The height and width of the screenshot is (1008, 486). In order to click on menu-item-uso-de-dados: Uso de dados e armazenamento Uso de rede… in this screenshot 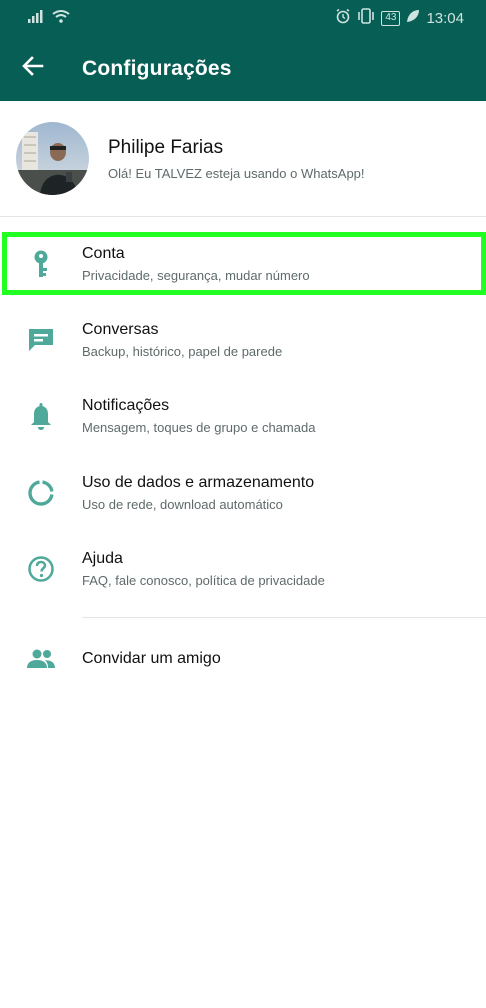, I will do `click(243, 493)`.